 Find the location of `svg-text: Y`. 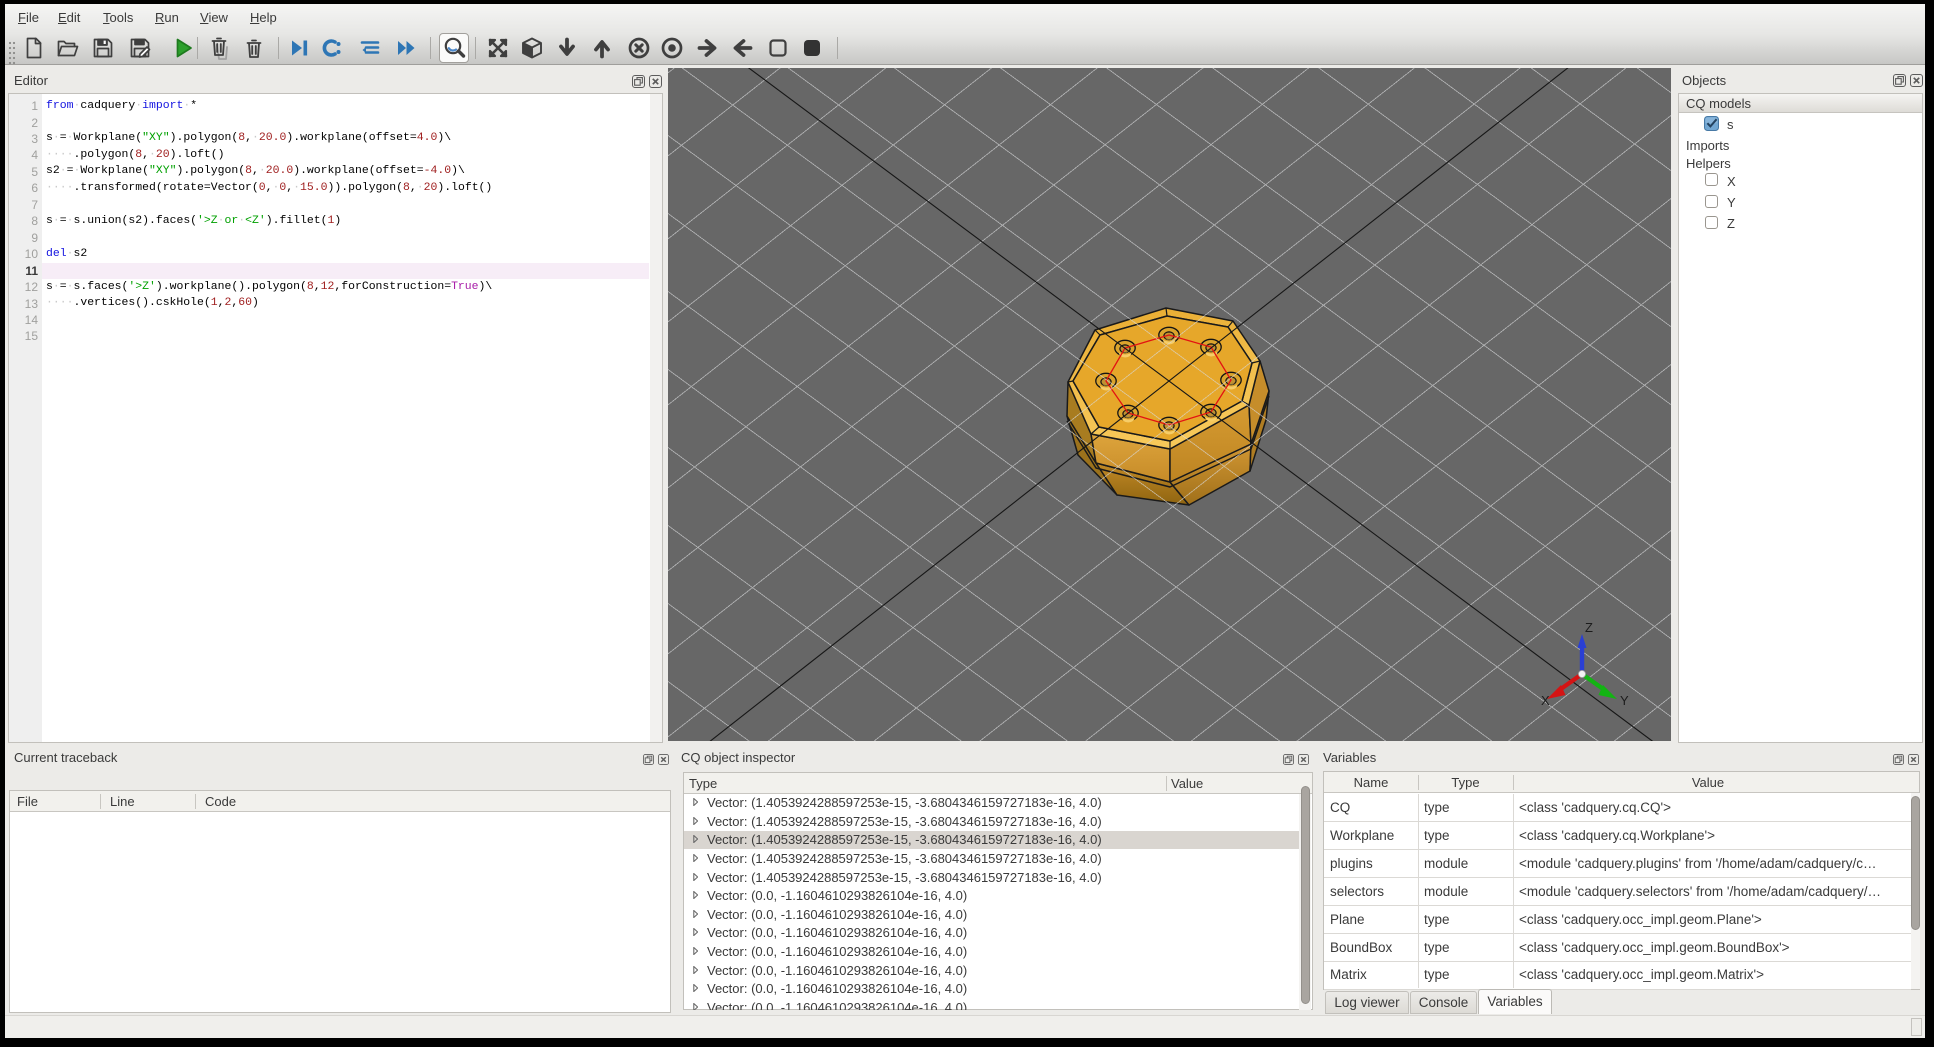

svg-text: Y is located at coordinates (1624, 700).